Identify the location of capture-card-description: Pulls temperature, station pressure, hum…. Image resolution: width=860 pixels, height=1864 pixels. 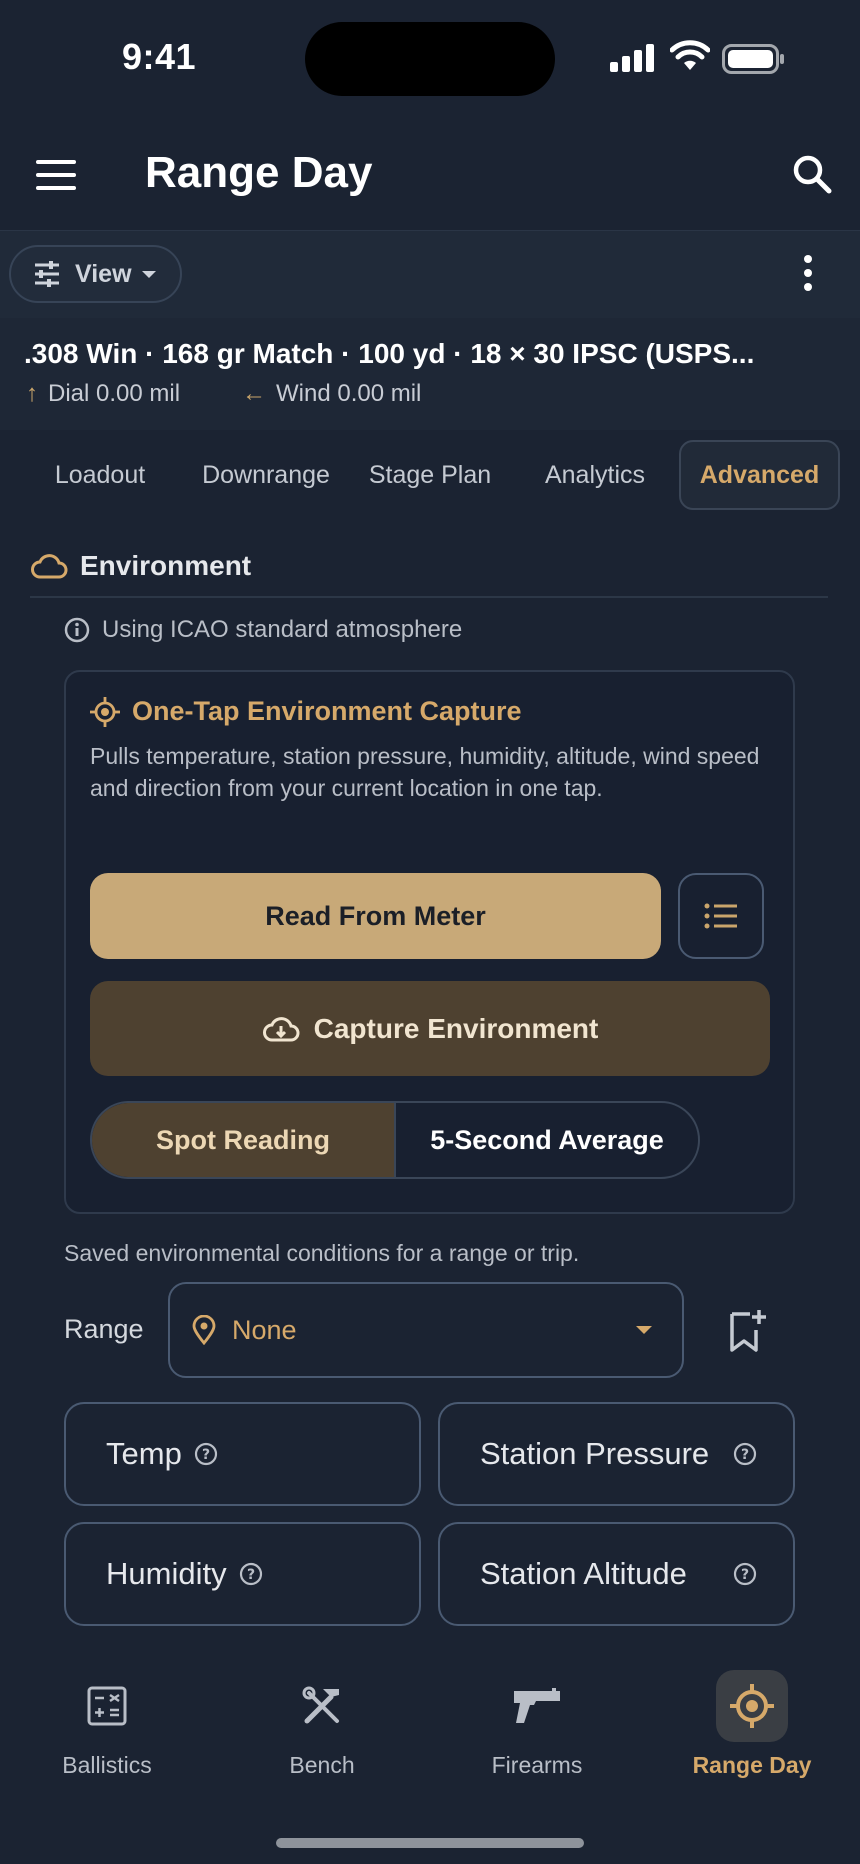
(425, 772).